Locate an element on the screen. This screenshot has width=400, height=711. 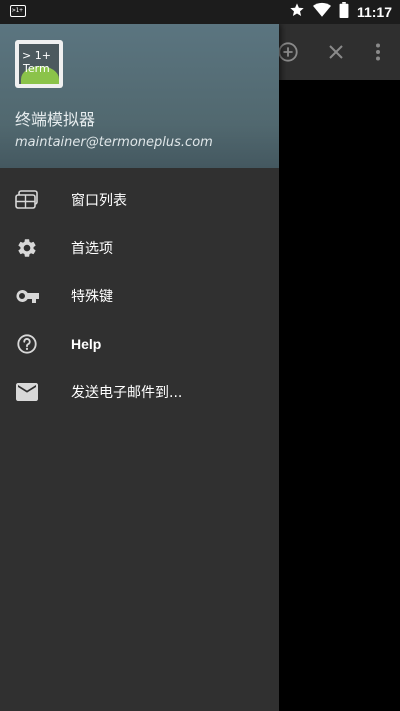
app-icon-prompt-text: > 1+ is located at coordinates (36, 55).